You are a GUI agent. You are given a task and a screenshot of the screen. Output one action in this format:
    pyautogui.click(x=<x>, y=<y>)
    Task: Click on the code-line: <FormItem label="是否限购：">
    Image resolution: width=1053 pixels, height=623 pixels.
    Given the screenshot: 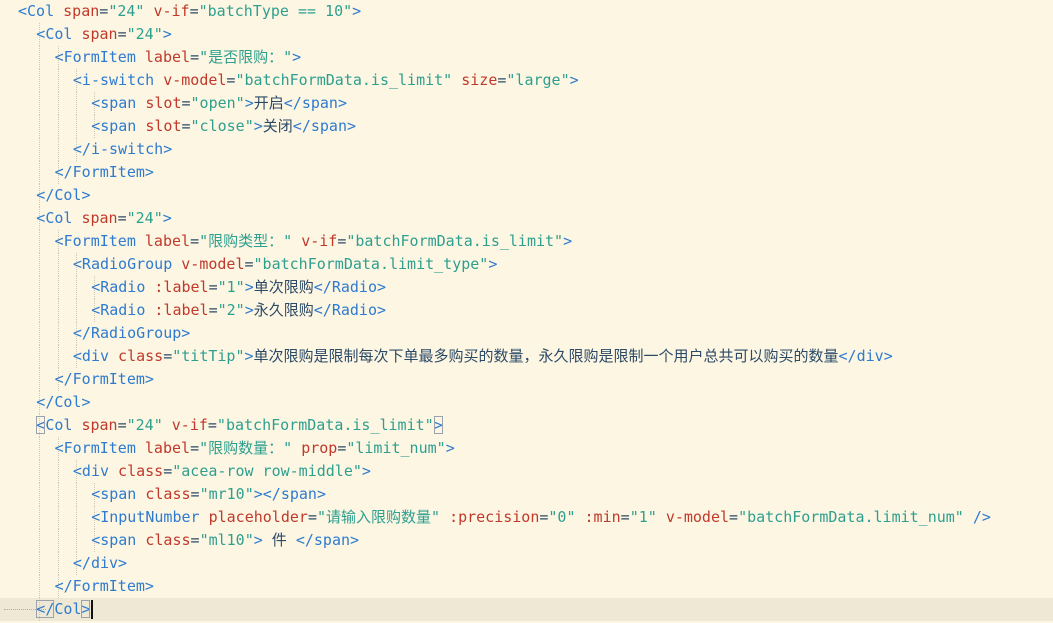 What is the action you would take?
    pyautogui.click(x=526, y=57)
    